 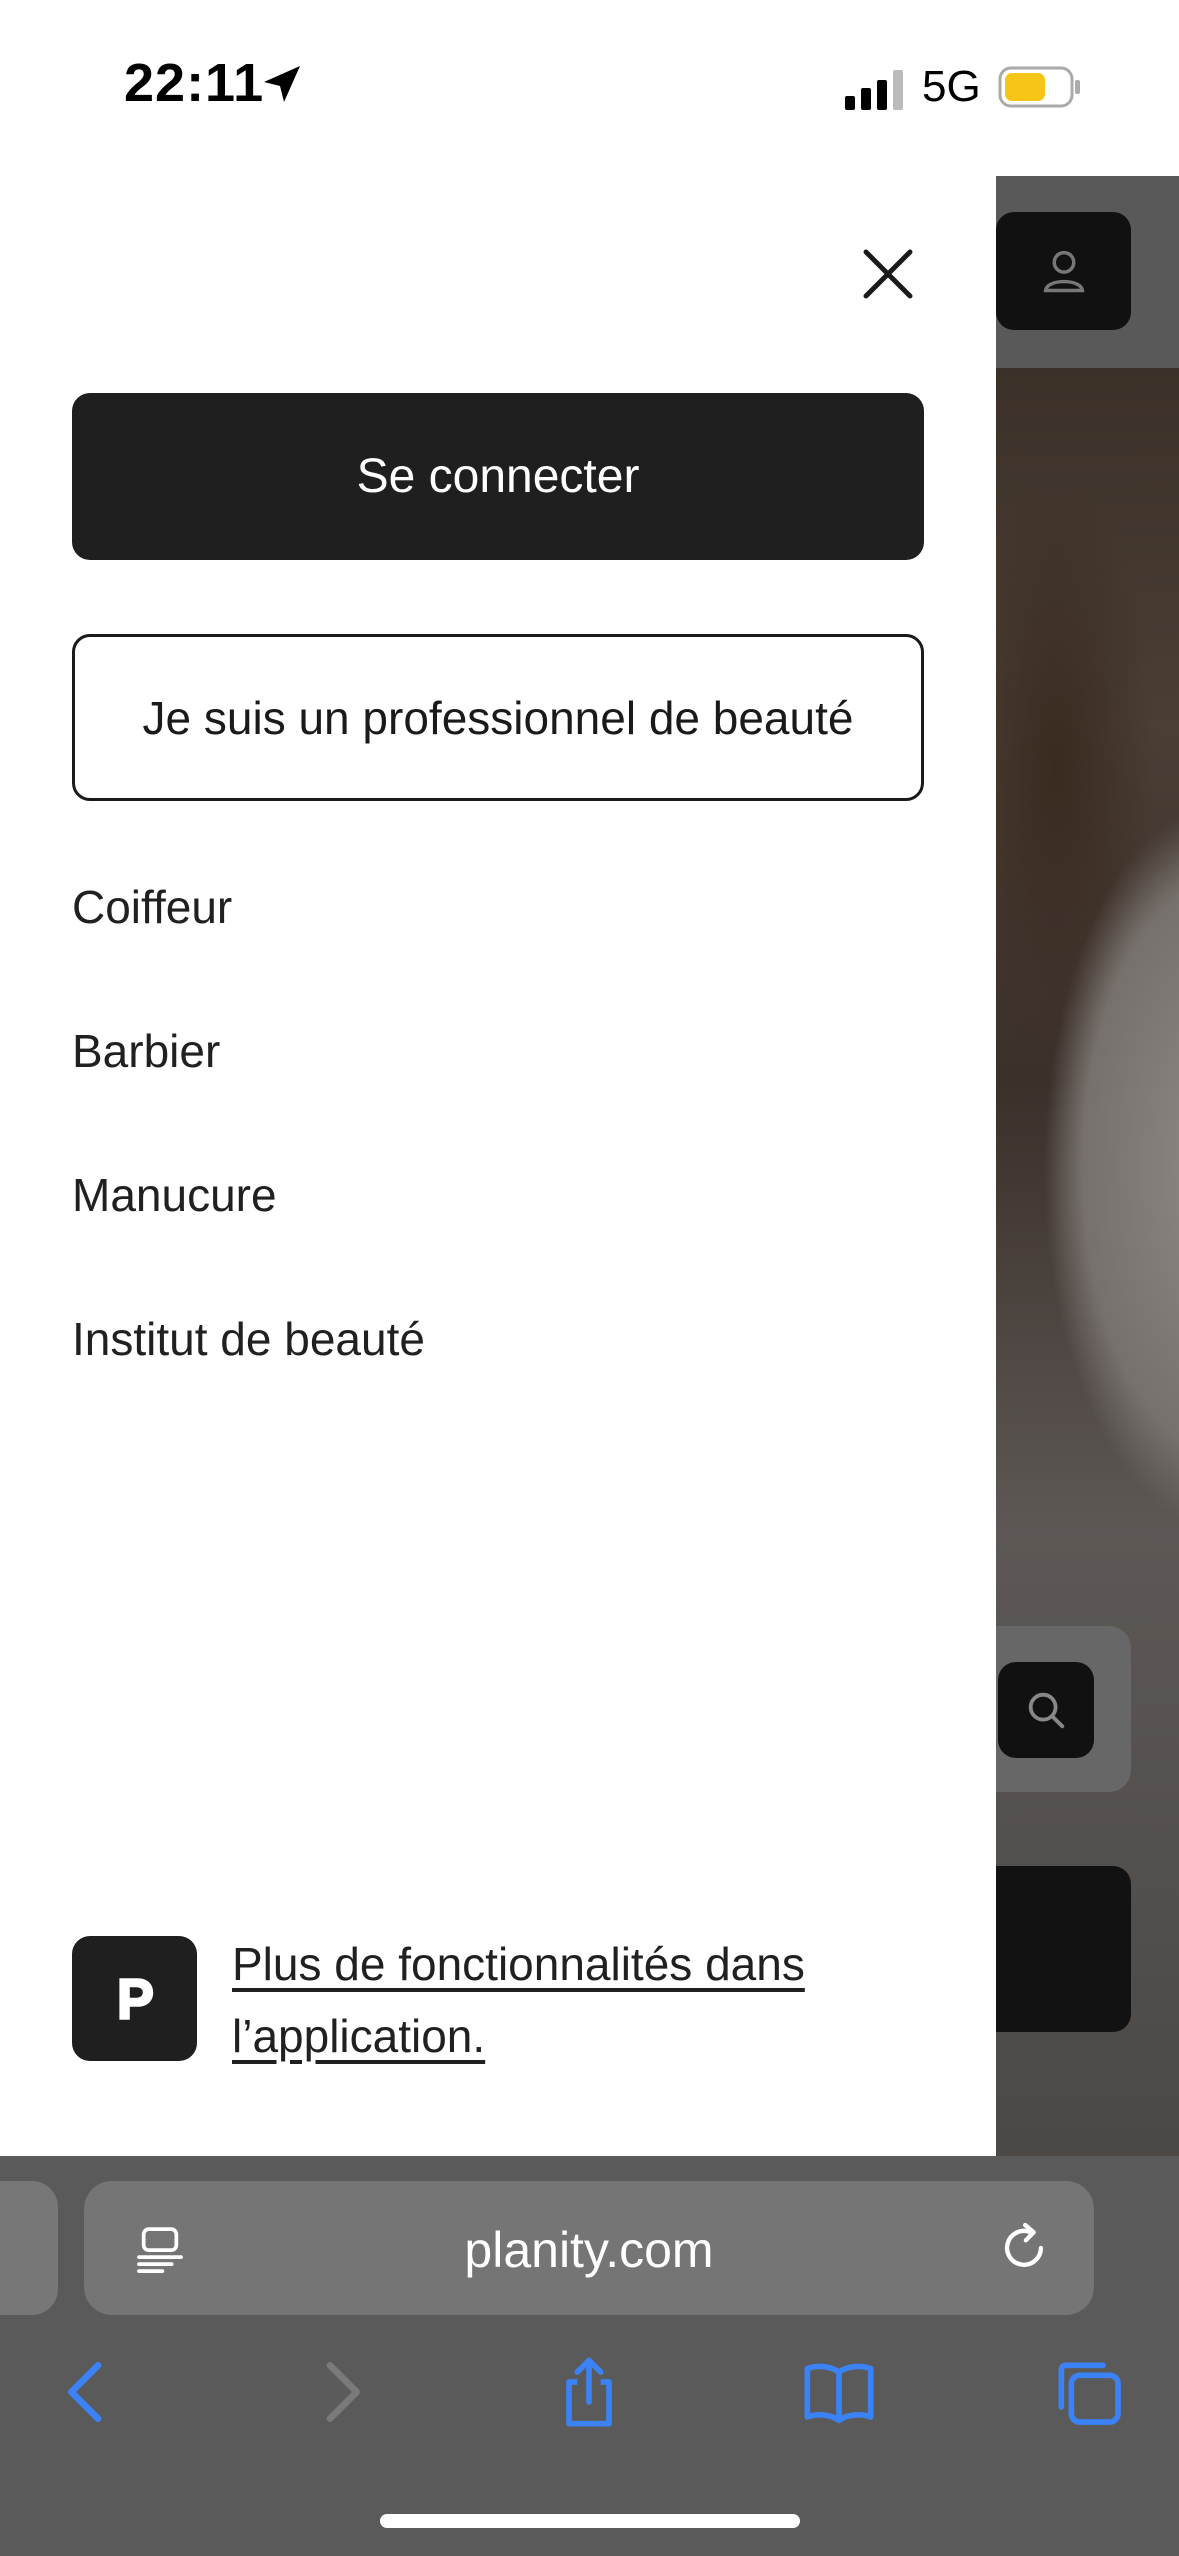 What do you see at coordinates (1039, 87) in the screenshot?
I see `battery-icon` at bounding box center [1039, 87].